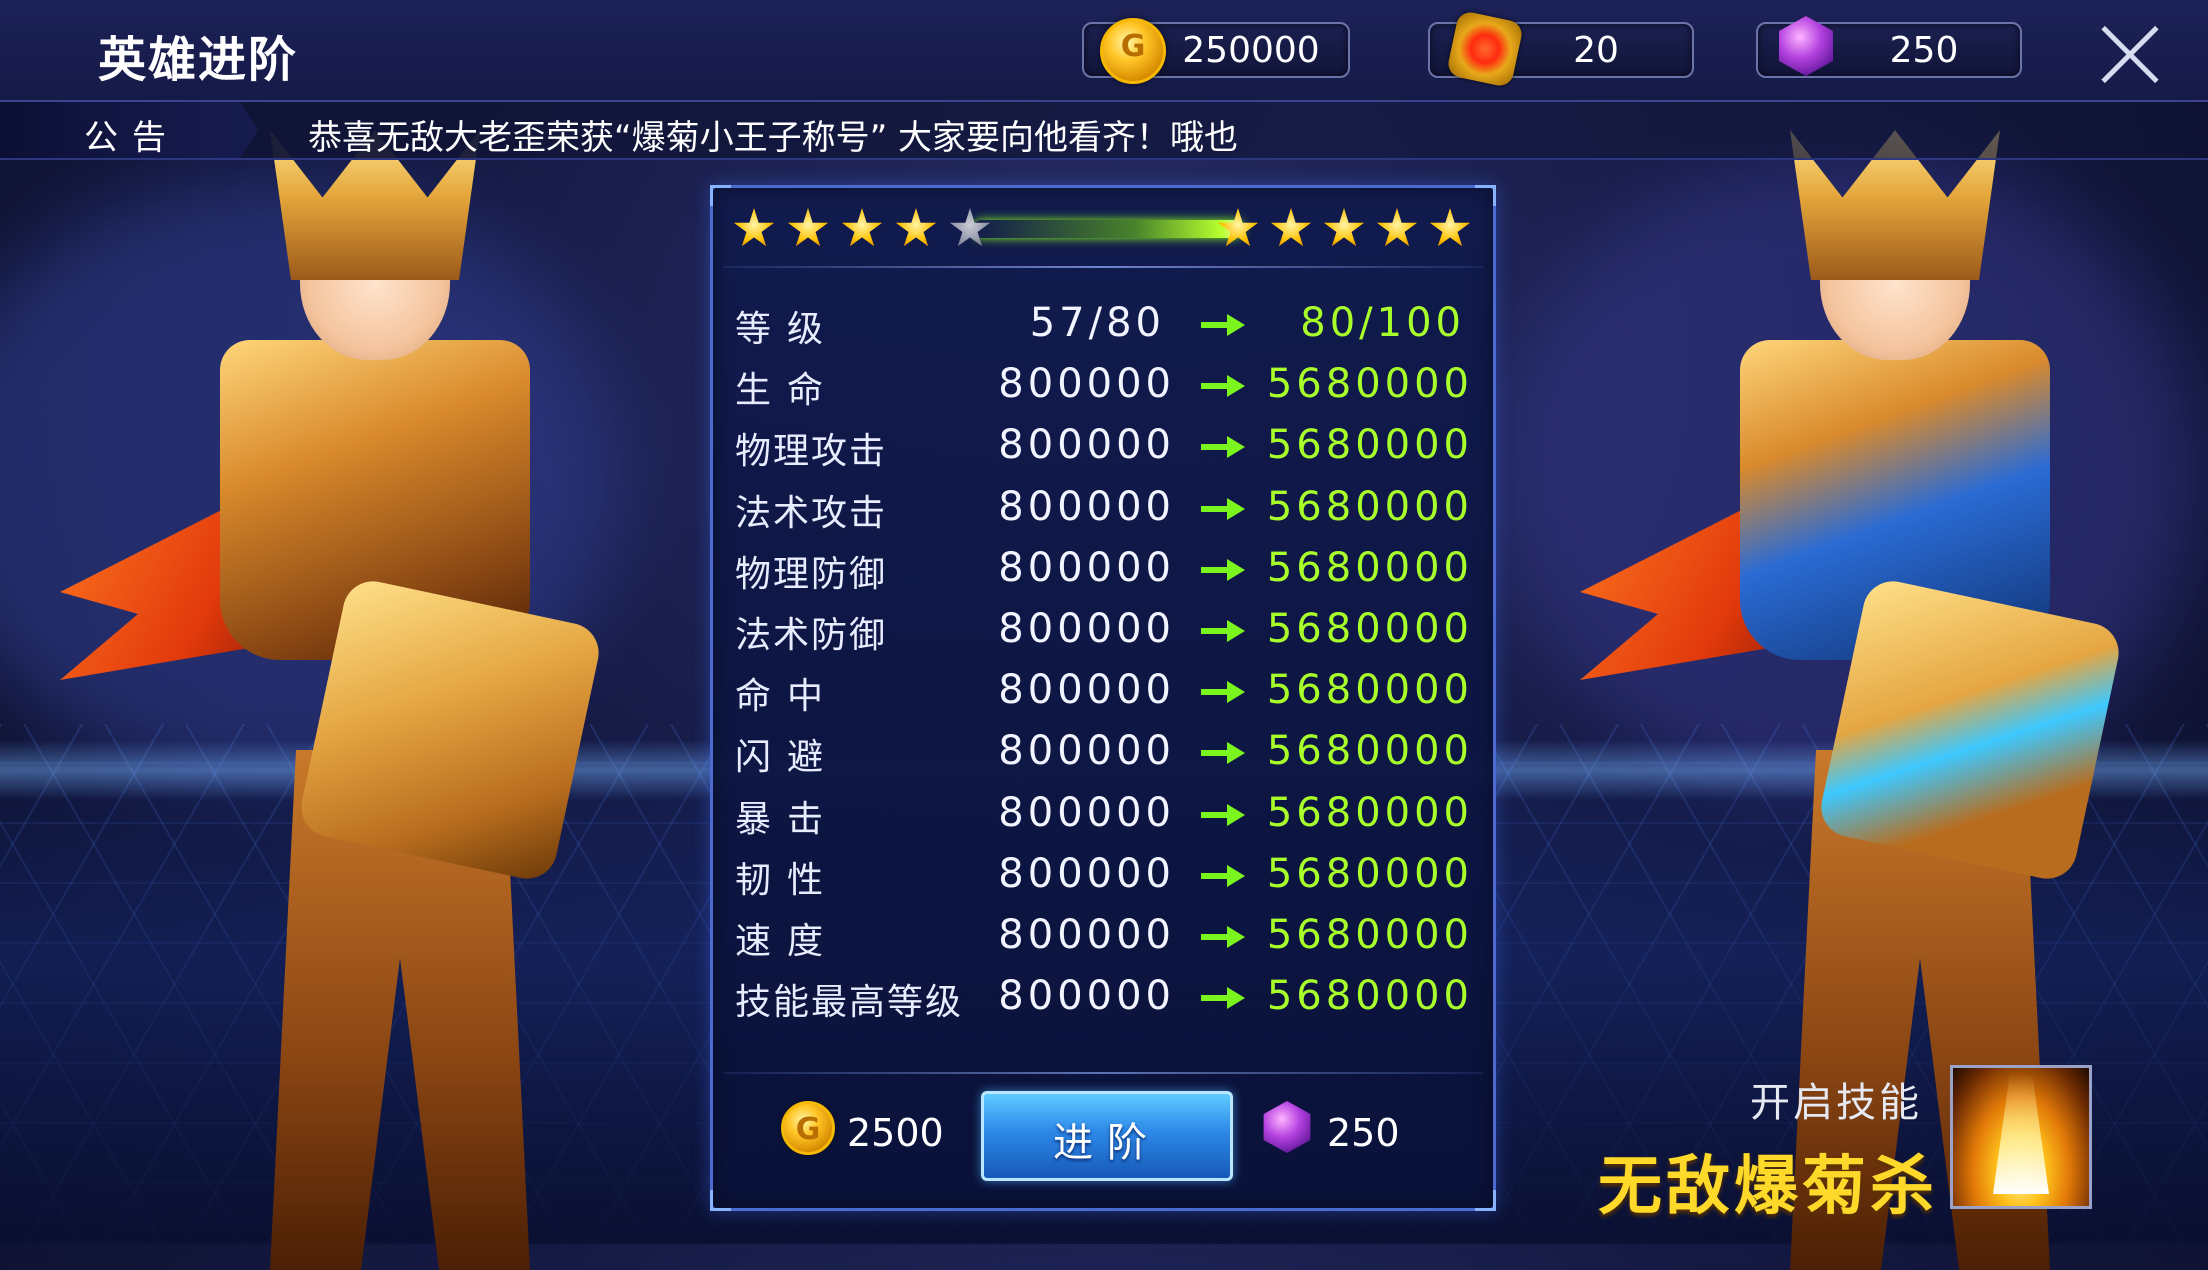  I want to click on gem-cost: 250, so click(1361, 1133).